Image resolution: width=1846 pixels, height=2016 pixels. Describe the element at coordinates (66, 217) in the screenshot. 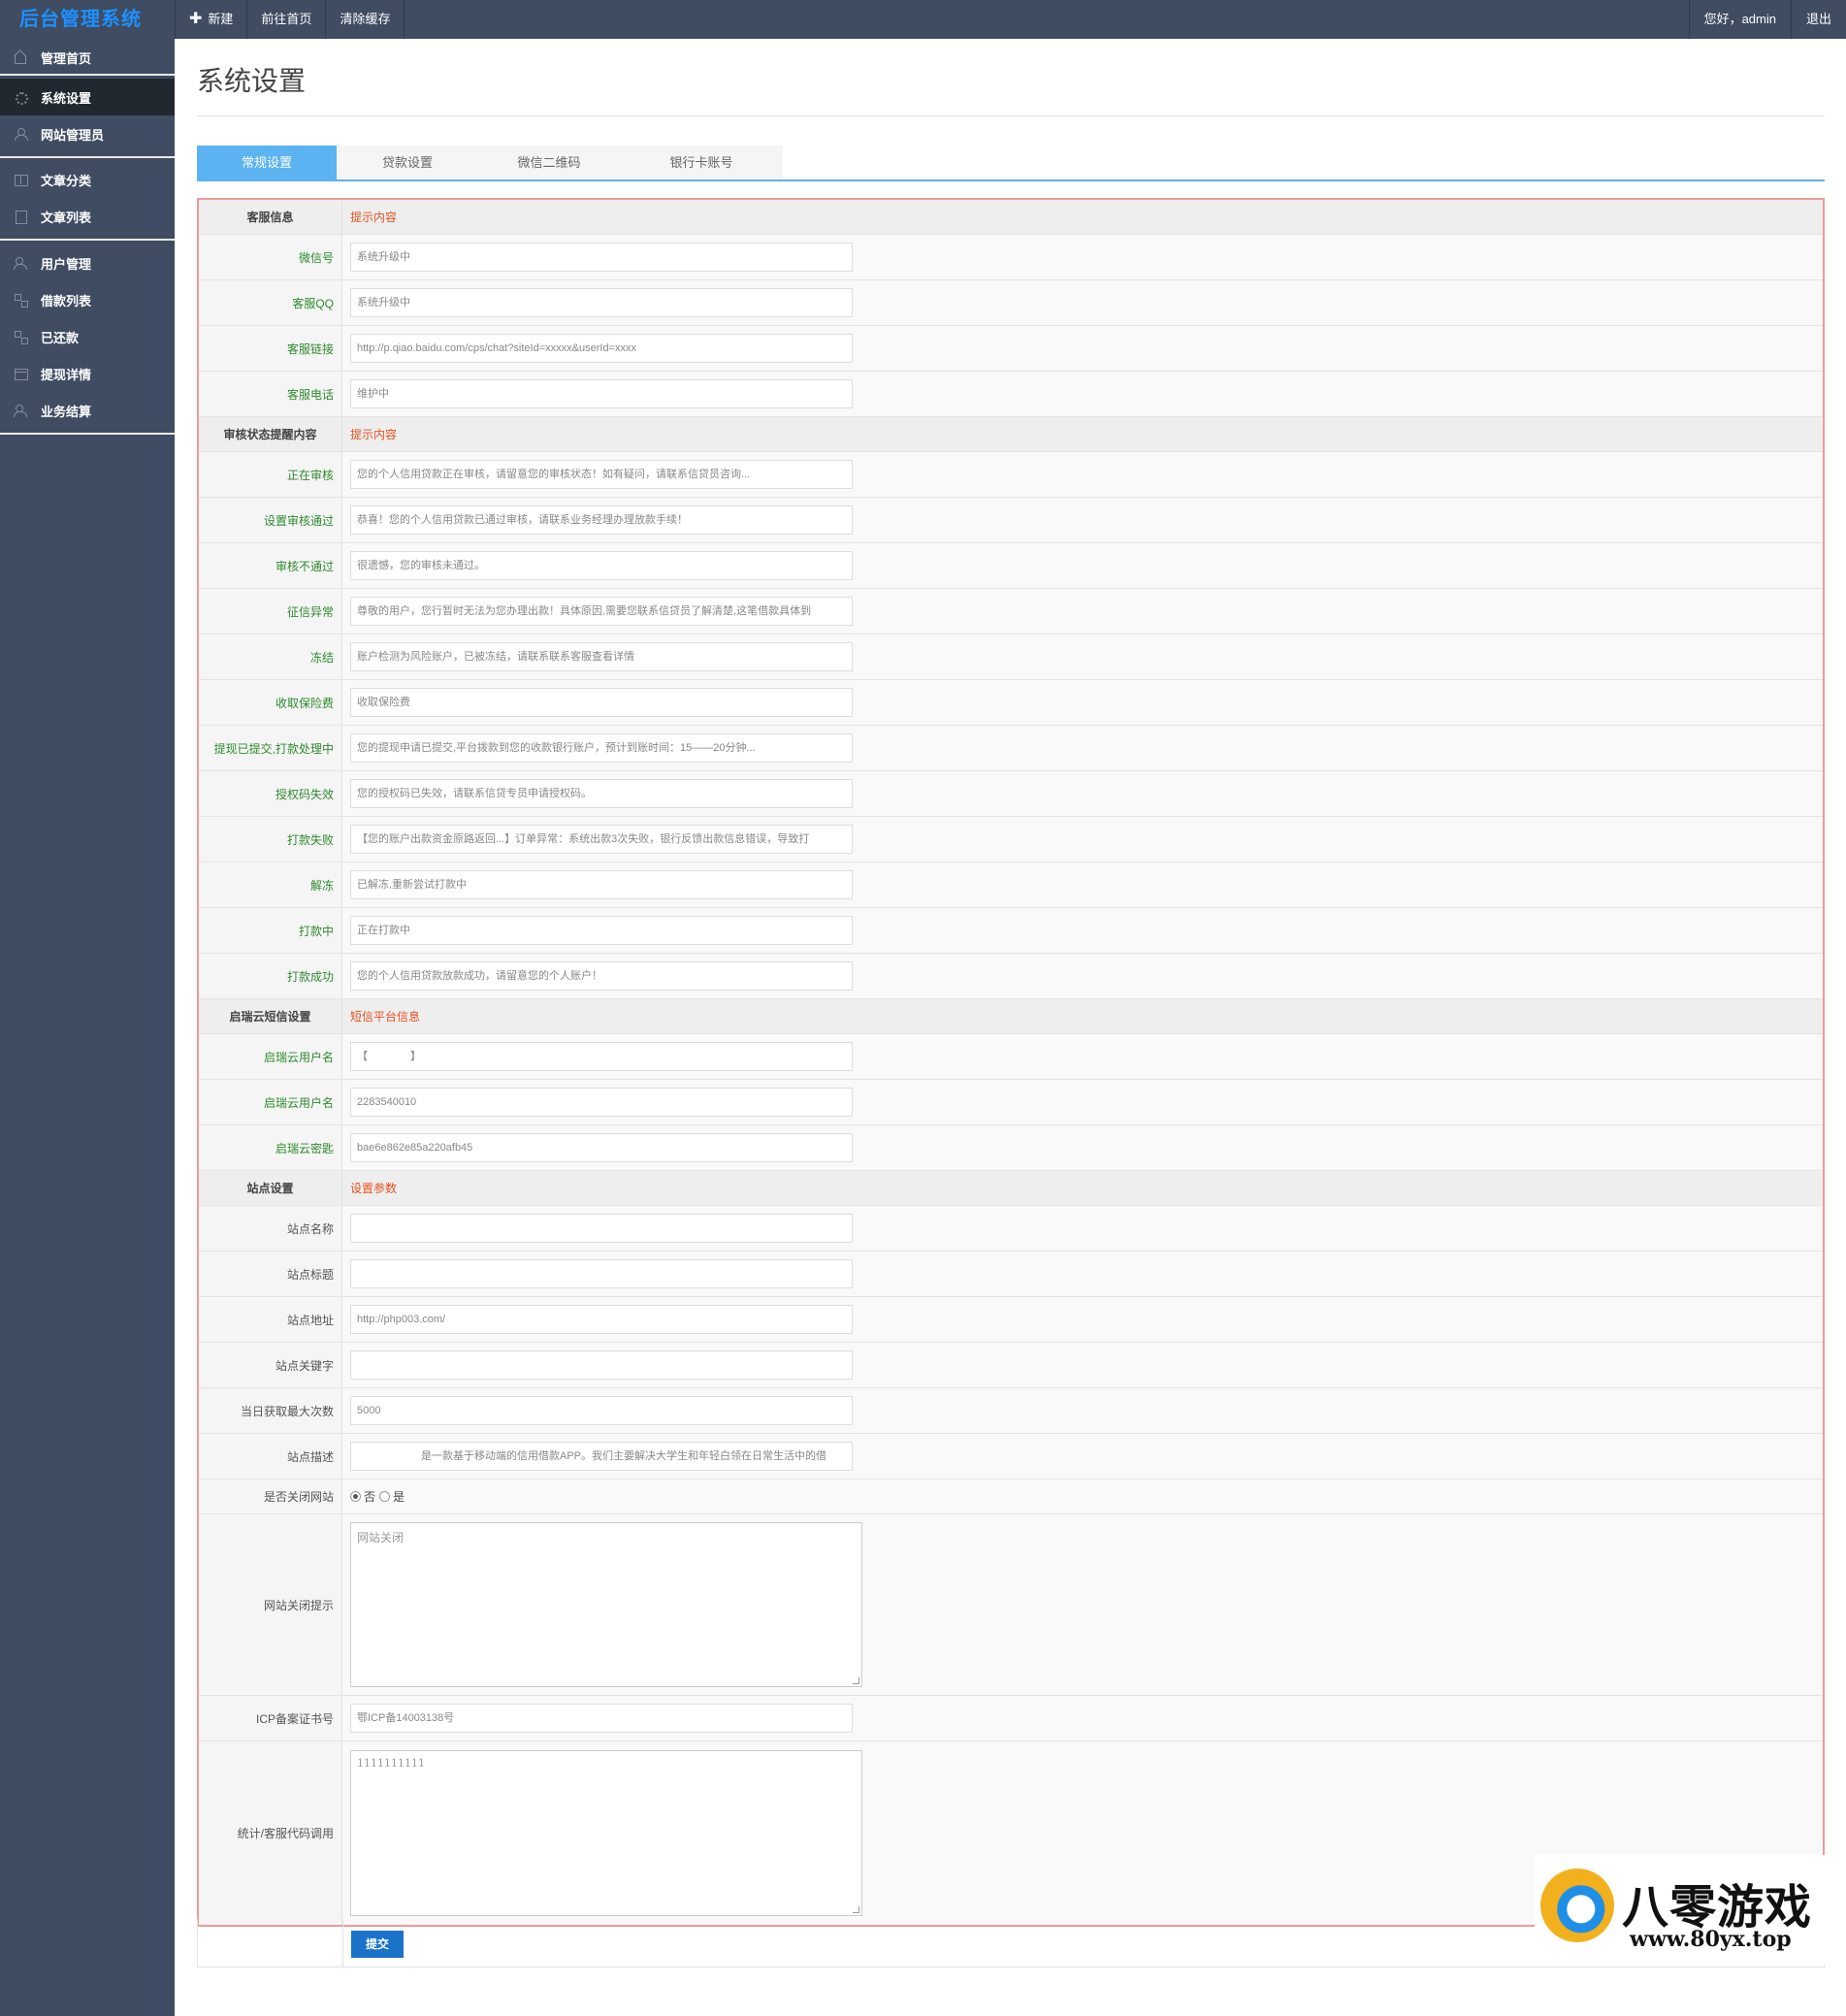

I see `sidebar-item-label: 文章列表` at that location.